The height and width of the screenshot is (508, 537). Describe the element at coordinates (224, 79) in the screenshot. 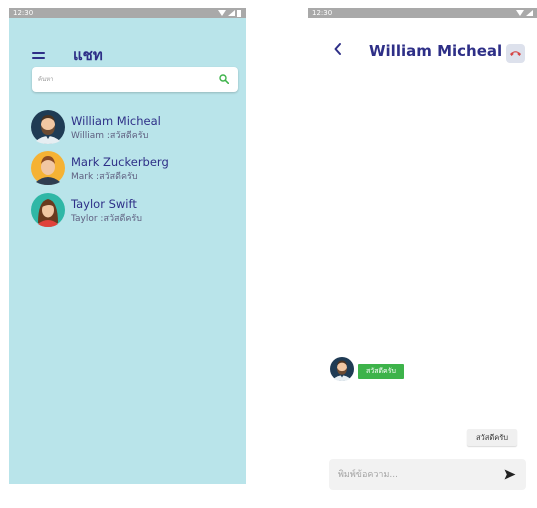

I see `search-icon` at that location.